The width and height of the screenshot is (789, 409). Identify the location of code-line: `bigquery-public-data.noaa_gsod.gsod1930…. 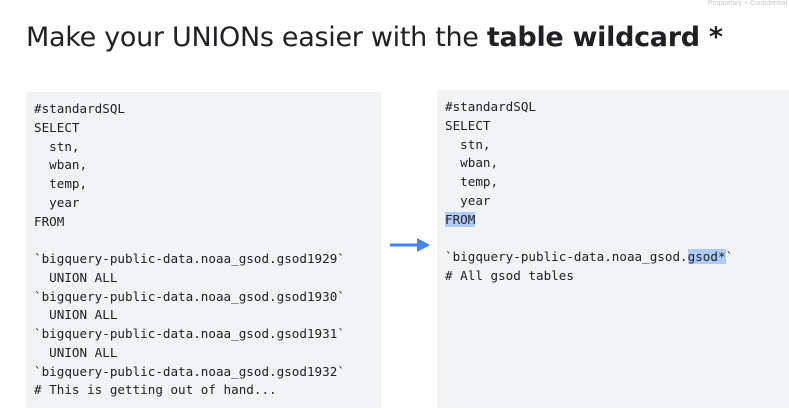
(189, 296).